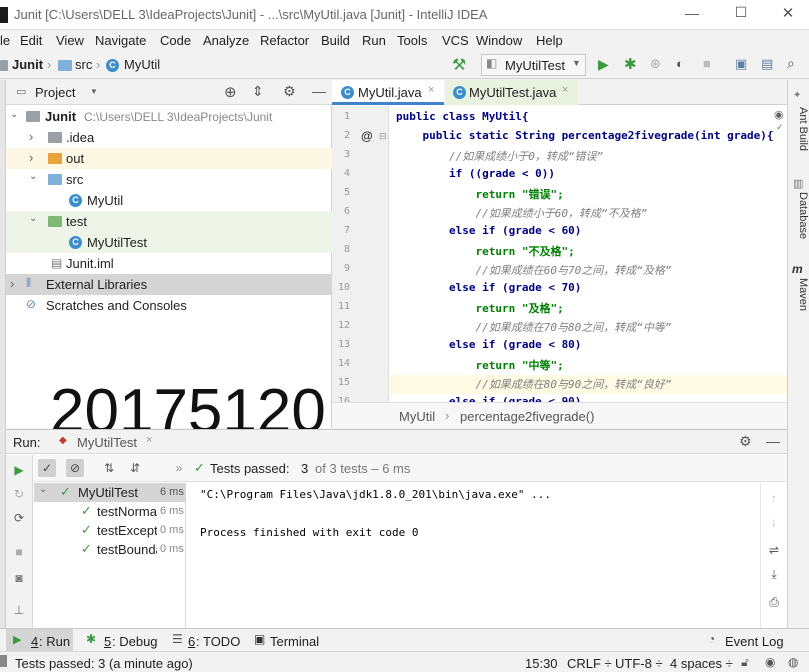 The height and width of the screenshot is (672, 809). I want to click on print-icon: ⎙, so click(774, 602).